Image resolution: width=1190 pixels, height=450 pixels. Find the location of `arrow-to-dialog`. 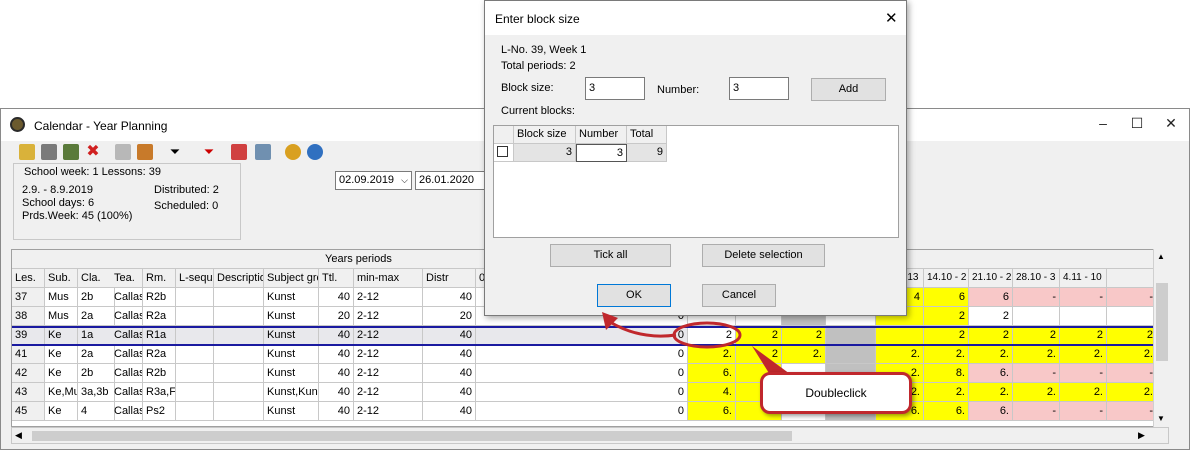

arrow-to-dialog is located at coordinates (643, 329).